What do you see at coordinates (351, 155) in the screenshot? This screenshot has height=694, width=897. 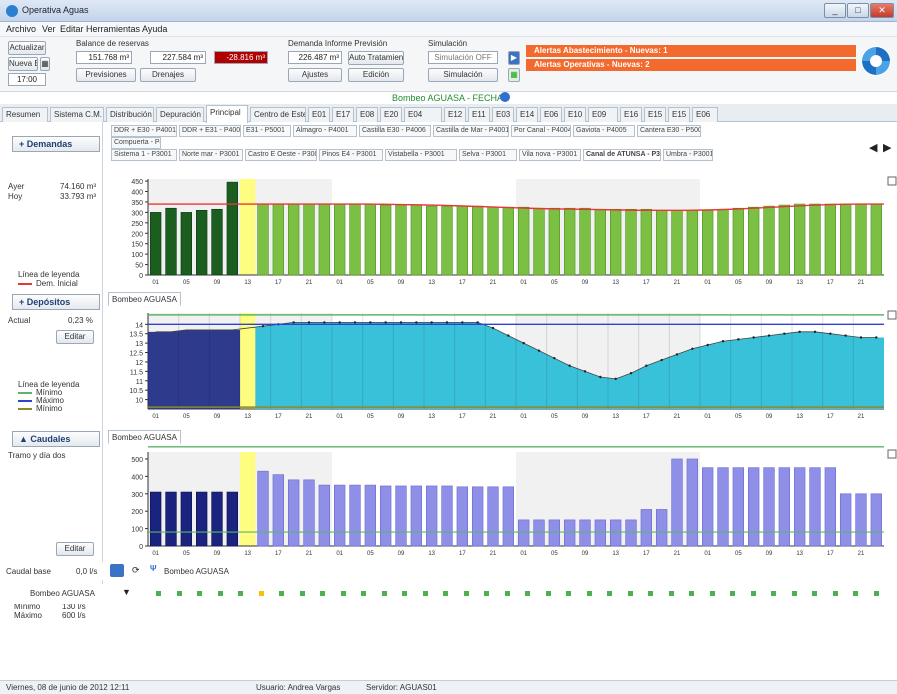 I see `subtab-r2-3: Pinos E4 - P3001` at bounding box center [351, 155].